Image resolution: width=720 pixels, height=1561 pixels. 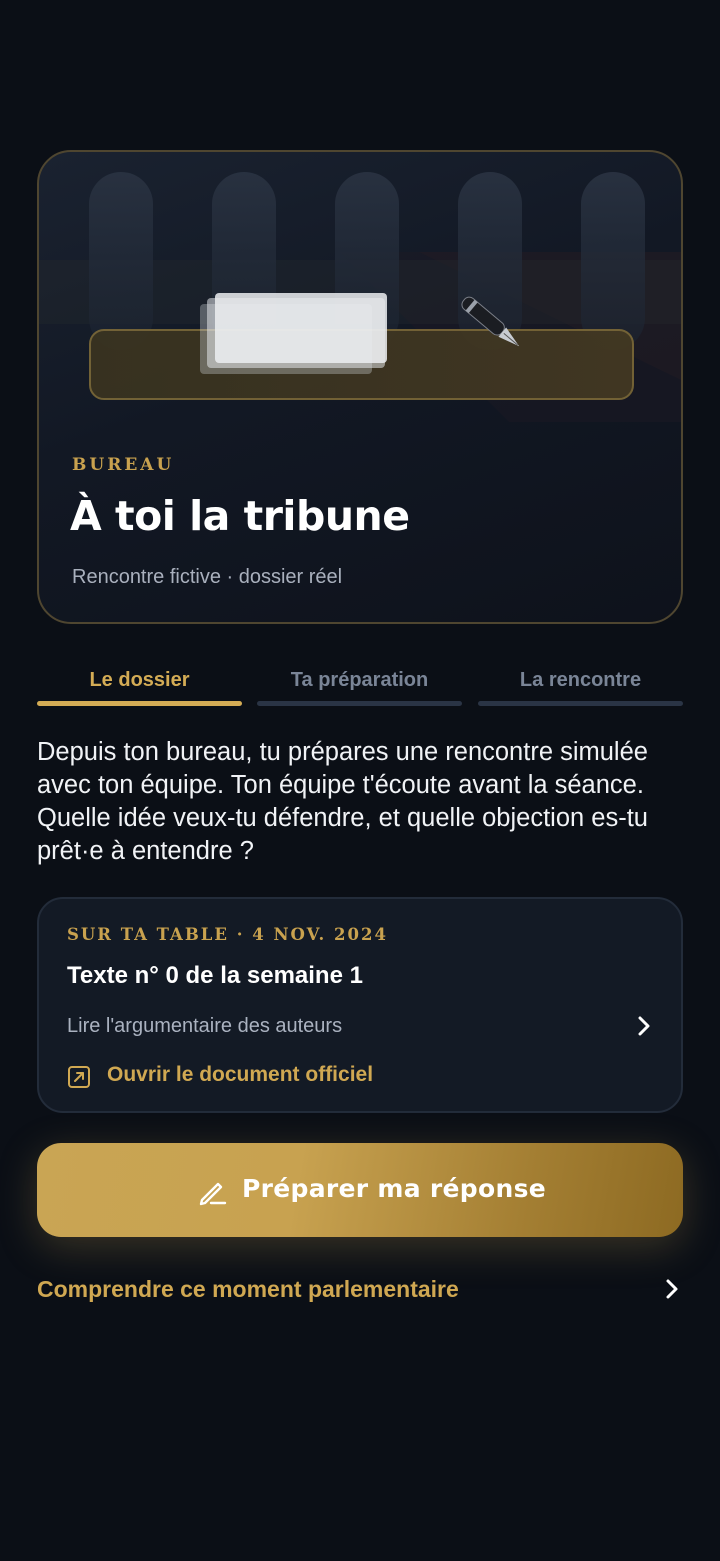 I want to click on dossier-title: Texte n° 0 de la semaine 1, so click(x=215, y=975).